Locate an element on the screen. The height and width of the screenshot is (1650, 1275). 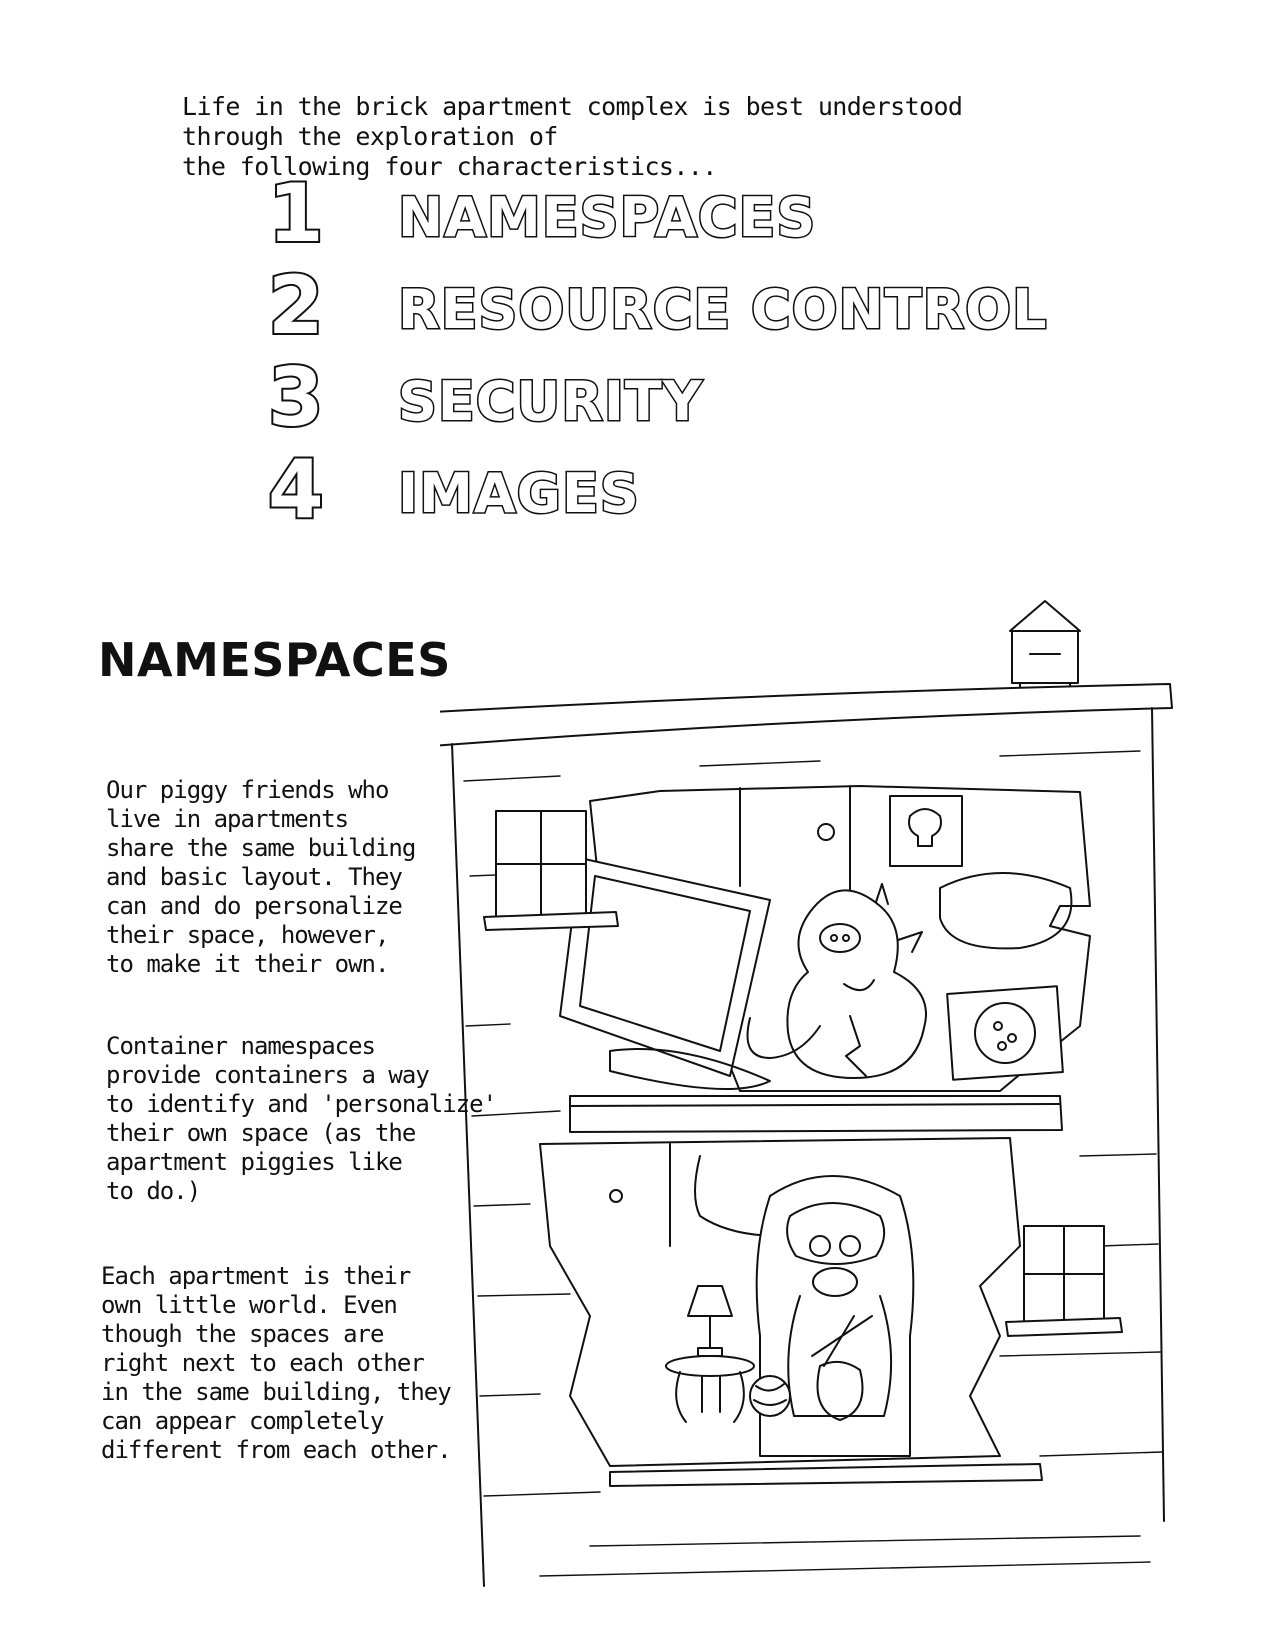
characteristic-number-2: 2 is located at coordinates (296, 305).